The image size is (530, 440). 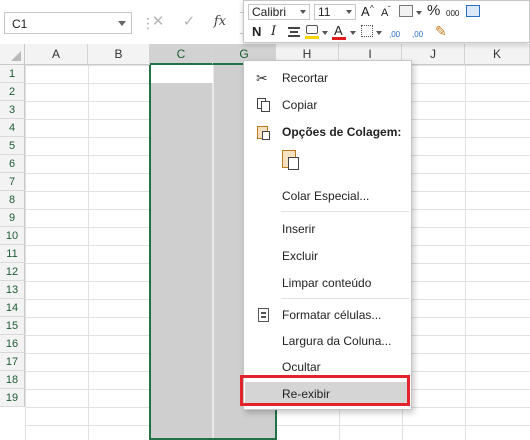 I want to click on shrink-font-caret-icon: ˇ, so click(x=389, y=9).